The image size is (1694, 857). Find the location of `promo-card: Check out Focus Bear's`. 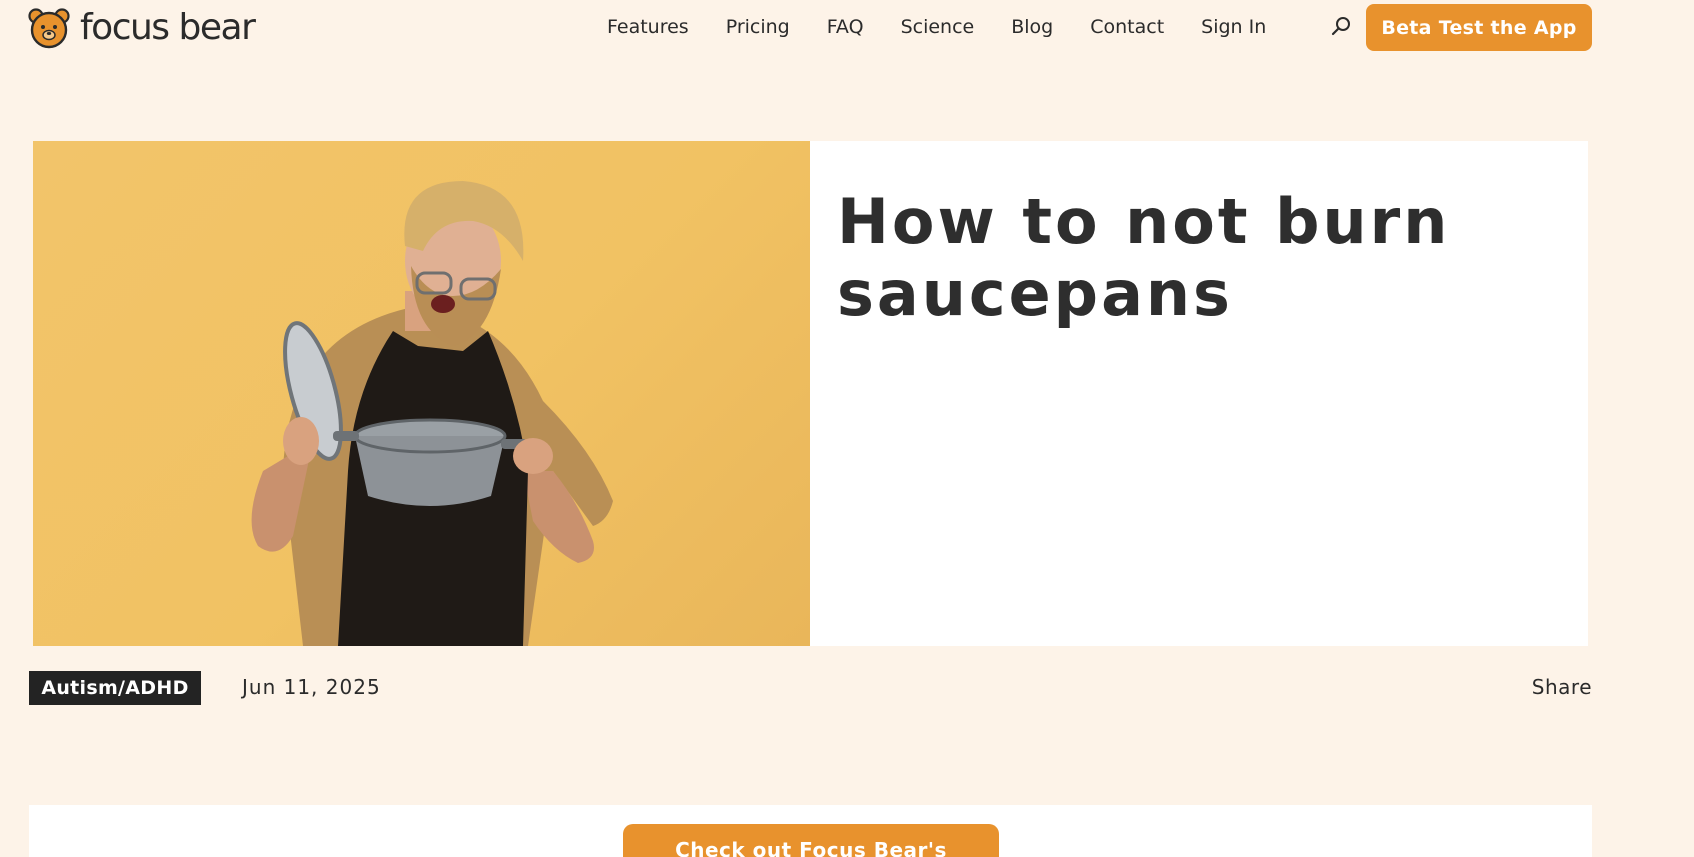

promo-card: Check out Focus Bear's is located at coordinates (810, 831).